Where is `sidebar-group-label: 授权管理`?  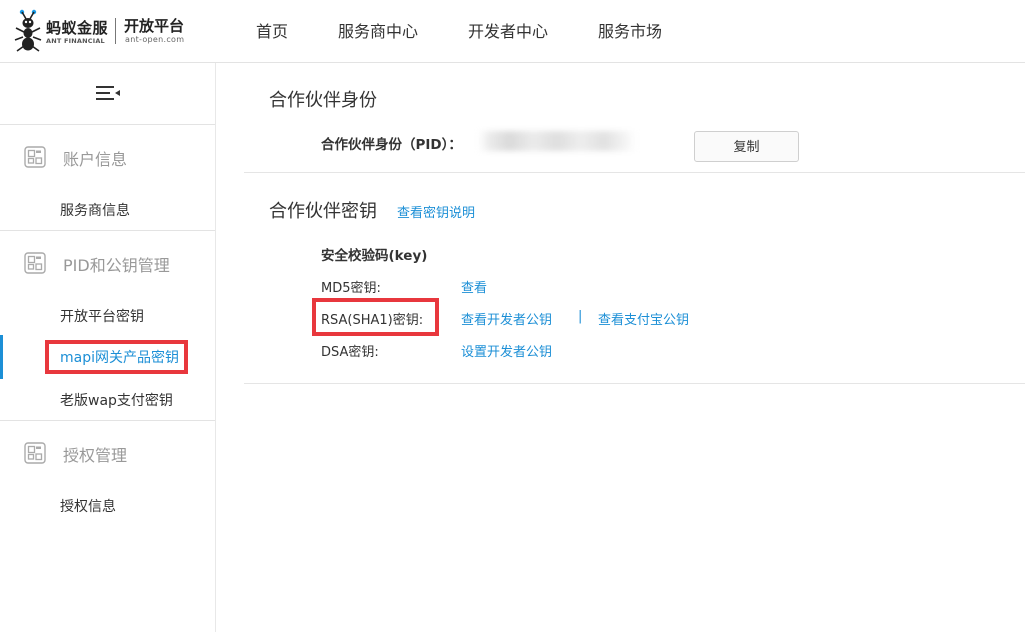 sidebar-group-label: 授权管理 is located at coordinates (95, 455).